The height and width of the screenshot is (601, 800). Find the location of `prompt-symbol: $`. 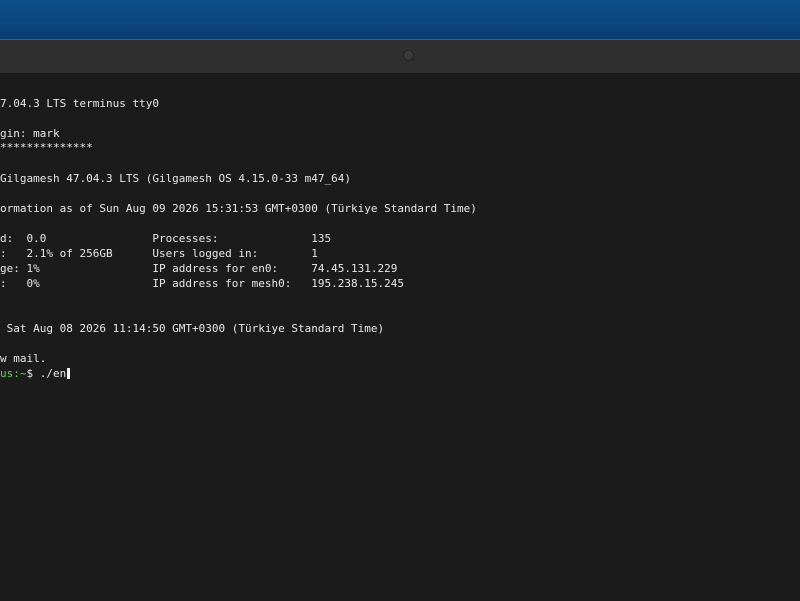

prompt-symbol: $ is located at coordinates (33, 373).